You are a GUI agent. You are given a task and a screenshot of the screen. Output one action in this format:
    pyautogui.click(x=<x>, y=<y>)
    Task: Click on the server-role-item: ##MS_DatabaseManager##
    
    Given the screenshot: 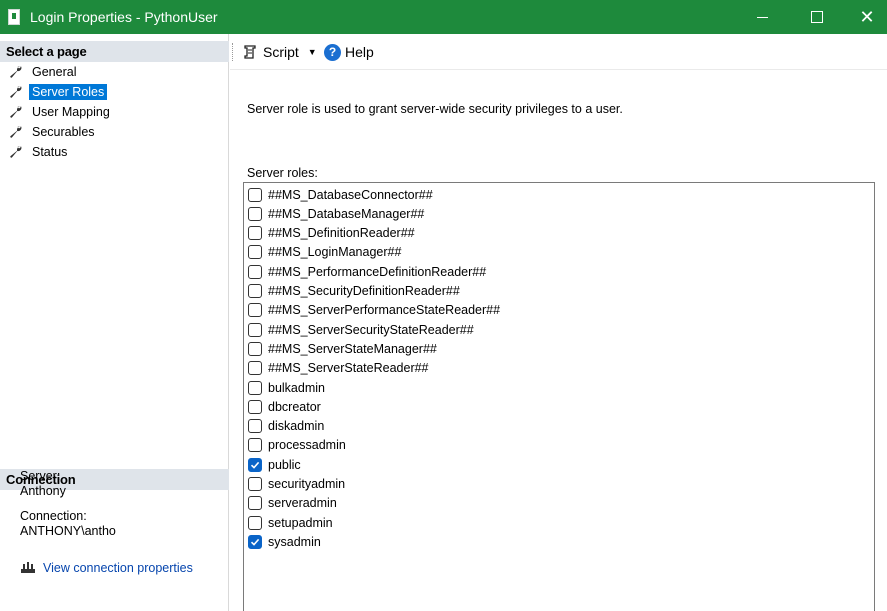 What is the action you would take?
    pyautogui.click(x=336, y=213)
    